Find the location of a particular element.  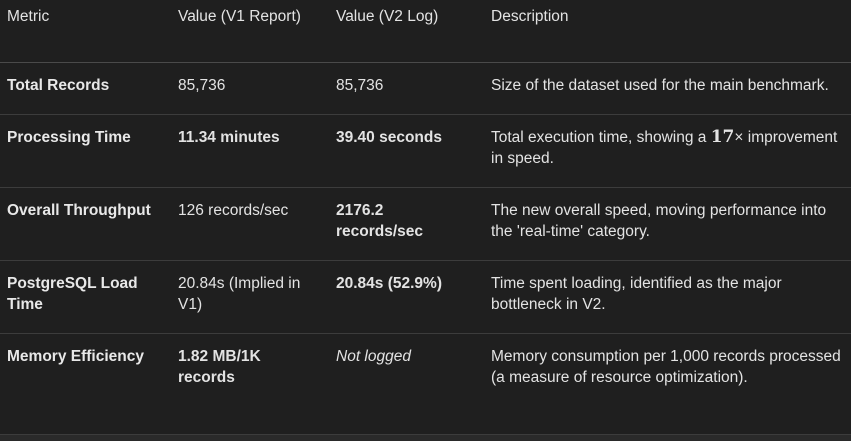

v2-value-cell: 85,736 is located at coordinates (360, 85).